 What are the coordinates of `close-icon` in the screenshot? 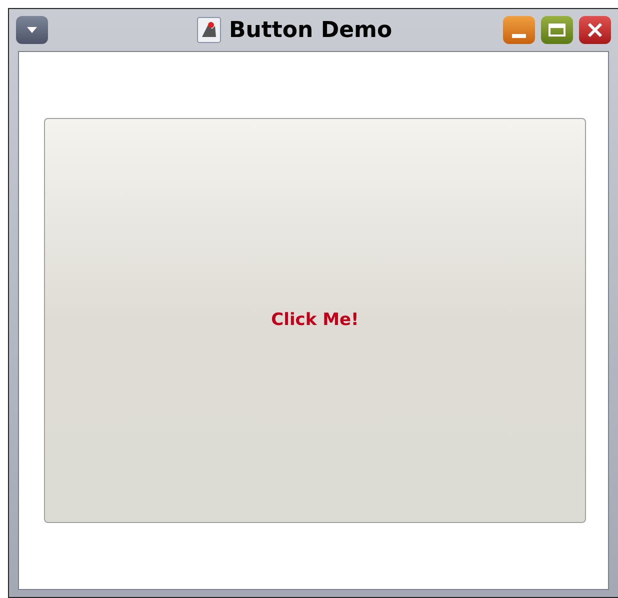 It's located at (595, 30).